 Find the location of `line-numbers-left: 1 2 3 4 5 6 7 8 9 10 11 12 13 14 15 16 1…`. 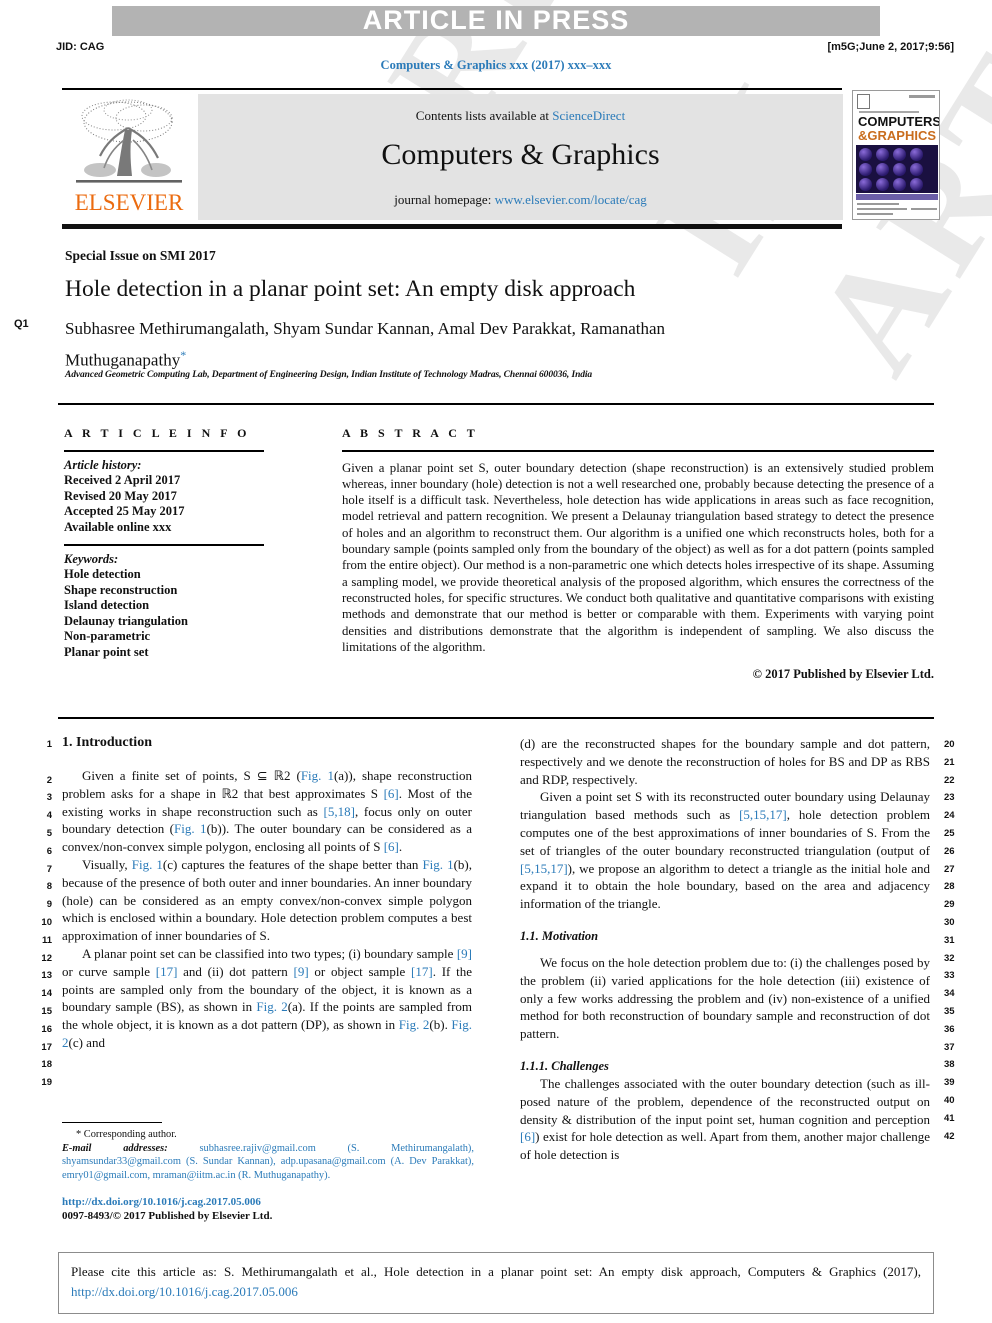

line-numbers-left: 1 2 3 4 5 6 7 8 9 10 11 12 13 14 15 16 1… is located at coordinates (43, 914).